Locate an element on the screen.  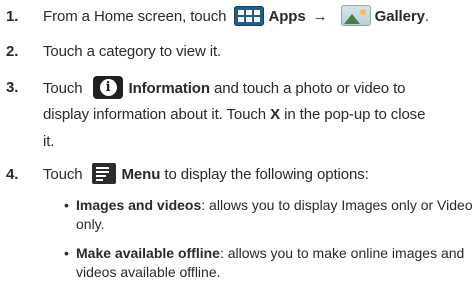
step-text: Touch a category to view it. is located at coordinates (132, 51).